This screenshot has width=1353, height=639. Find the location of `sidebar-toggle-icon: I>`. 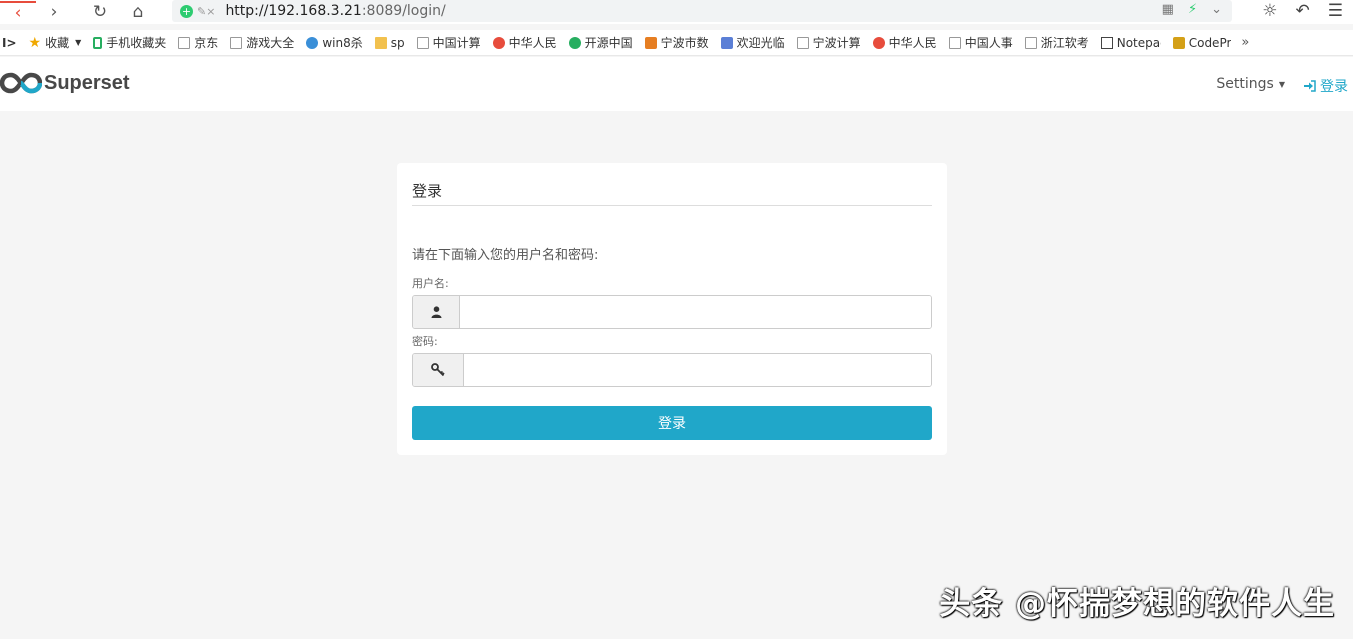

sidebar-toggle-icon: I> is located at coordinates (11, 43).